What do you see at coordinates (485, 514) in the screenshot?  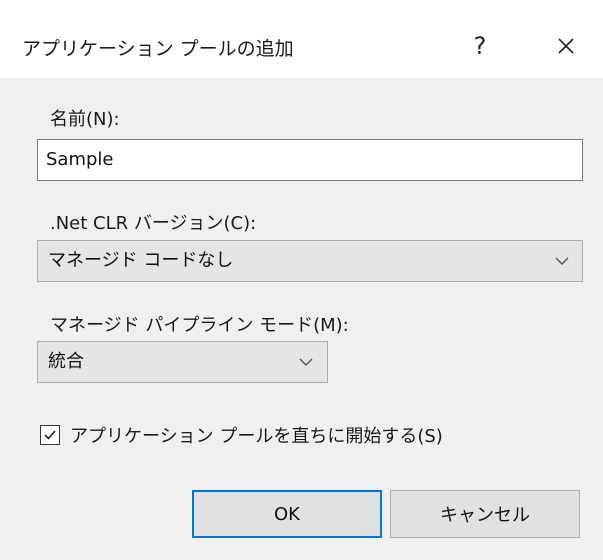 I see `cancel-button: キャンセル` at bounding box center [485, 514].